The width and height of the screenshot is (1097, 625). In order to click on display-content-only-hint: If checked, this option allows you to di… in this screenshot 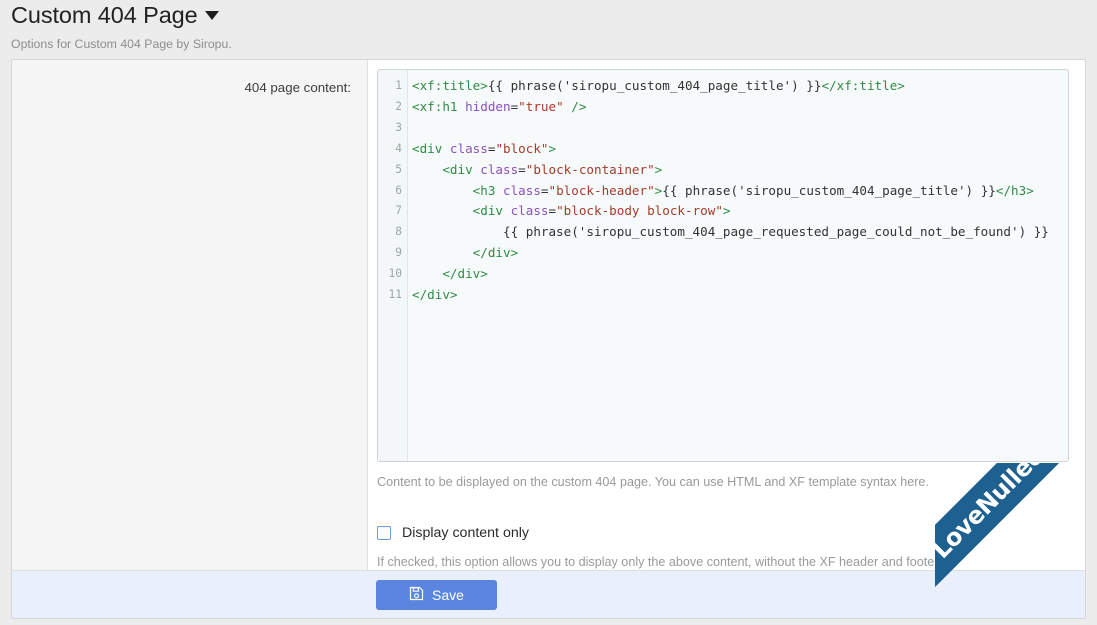, I will do `click(659, 562)`.